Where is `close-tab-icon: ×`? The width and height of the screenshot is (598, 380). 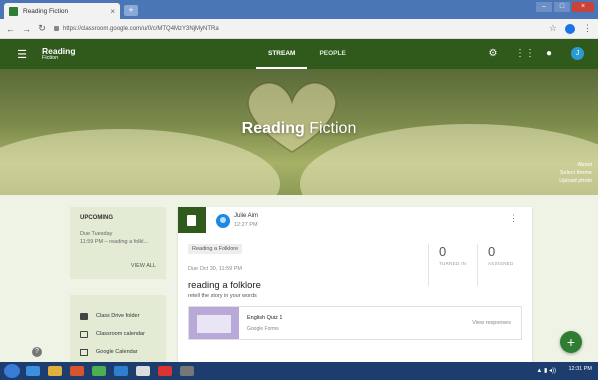 close-tab-icon: × is located at coordinates (112, 11).